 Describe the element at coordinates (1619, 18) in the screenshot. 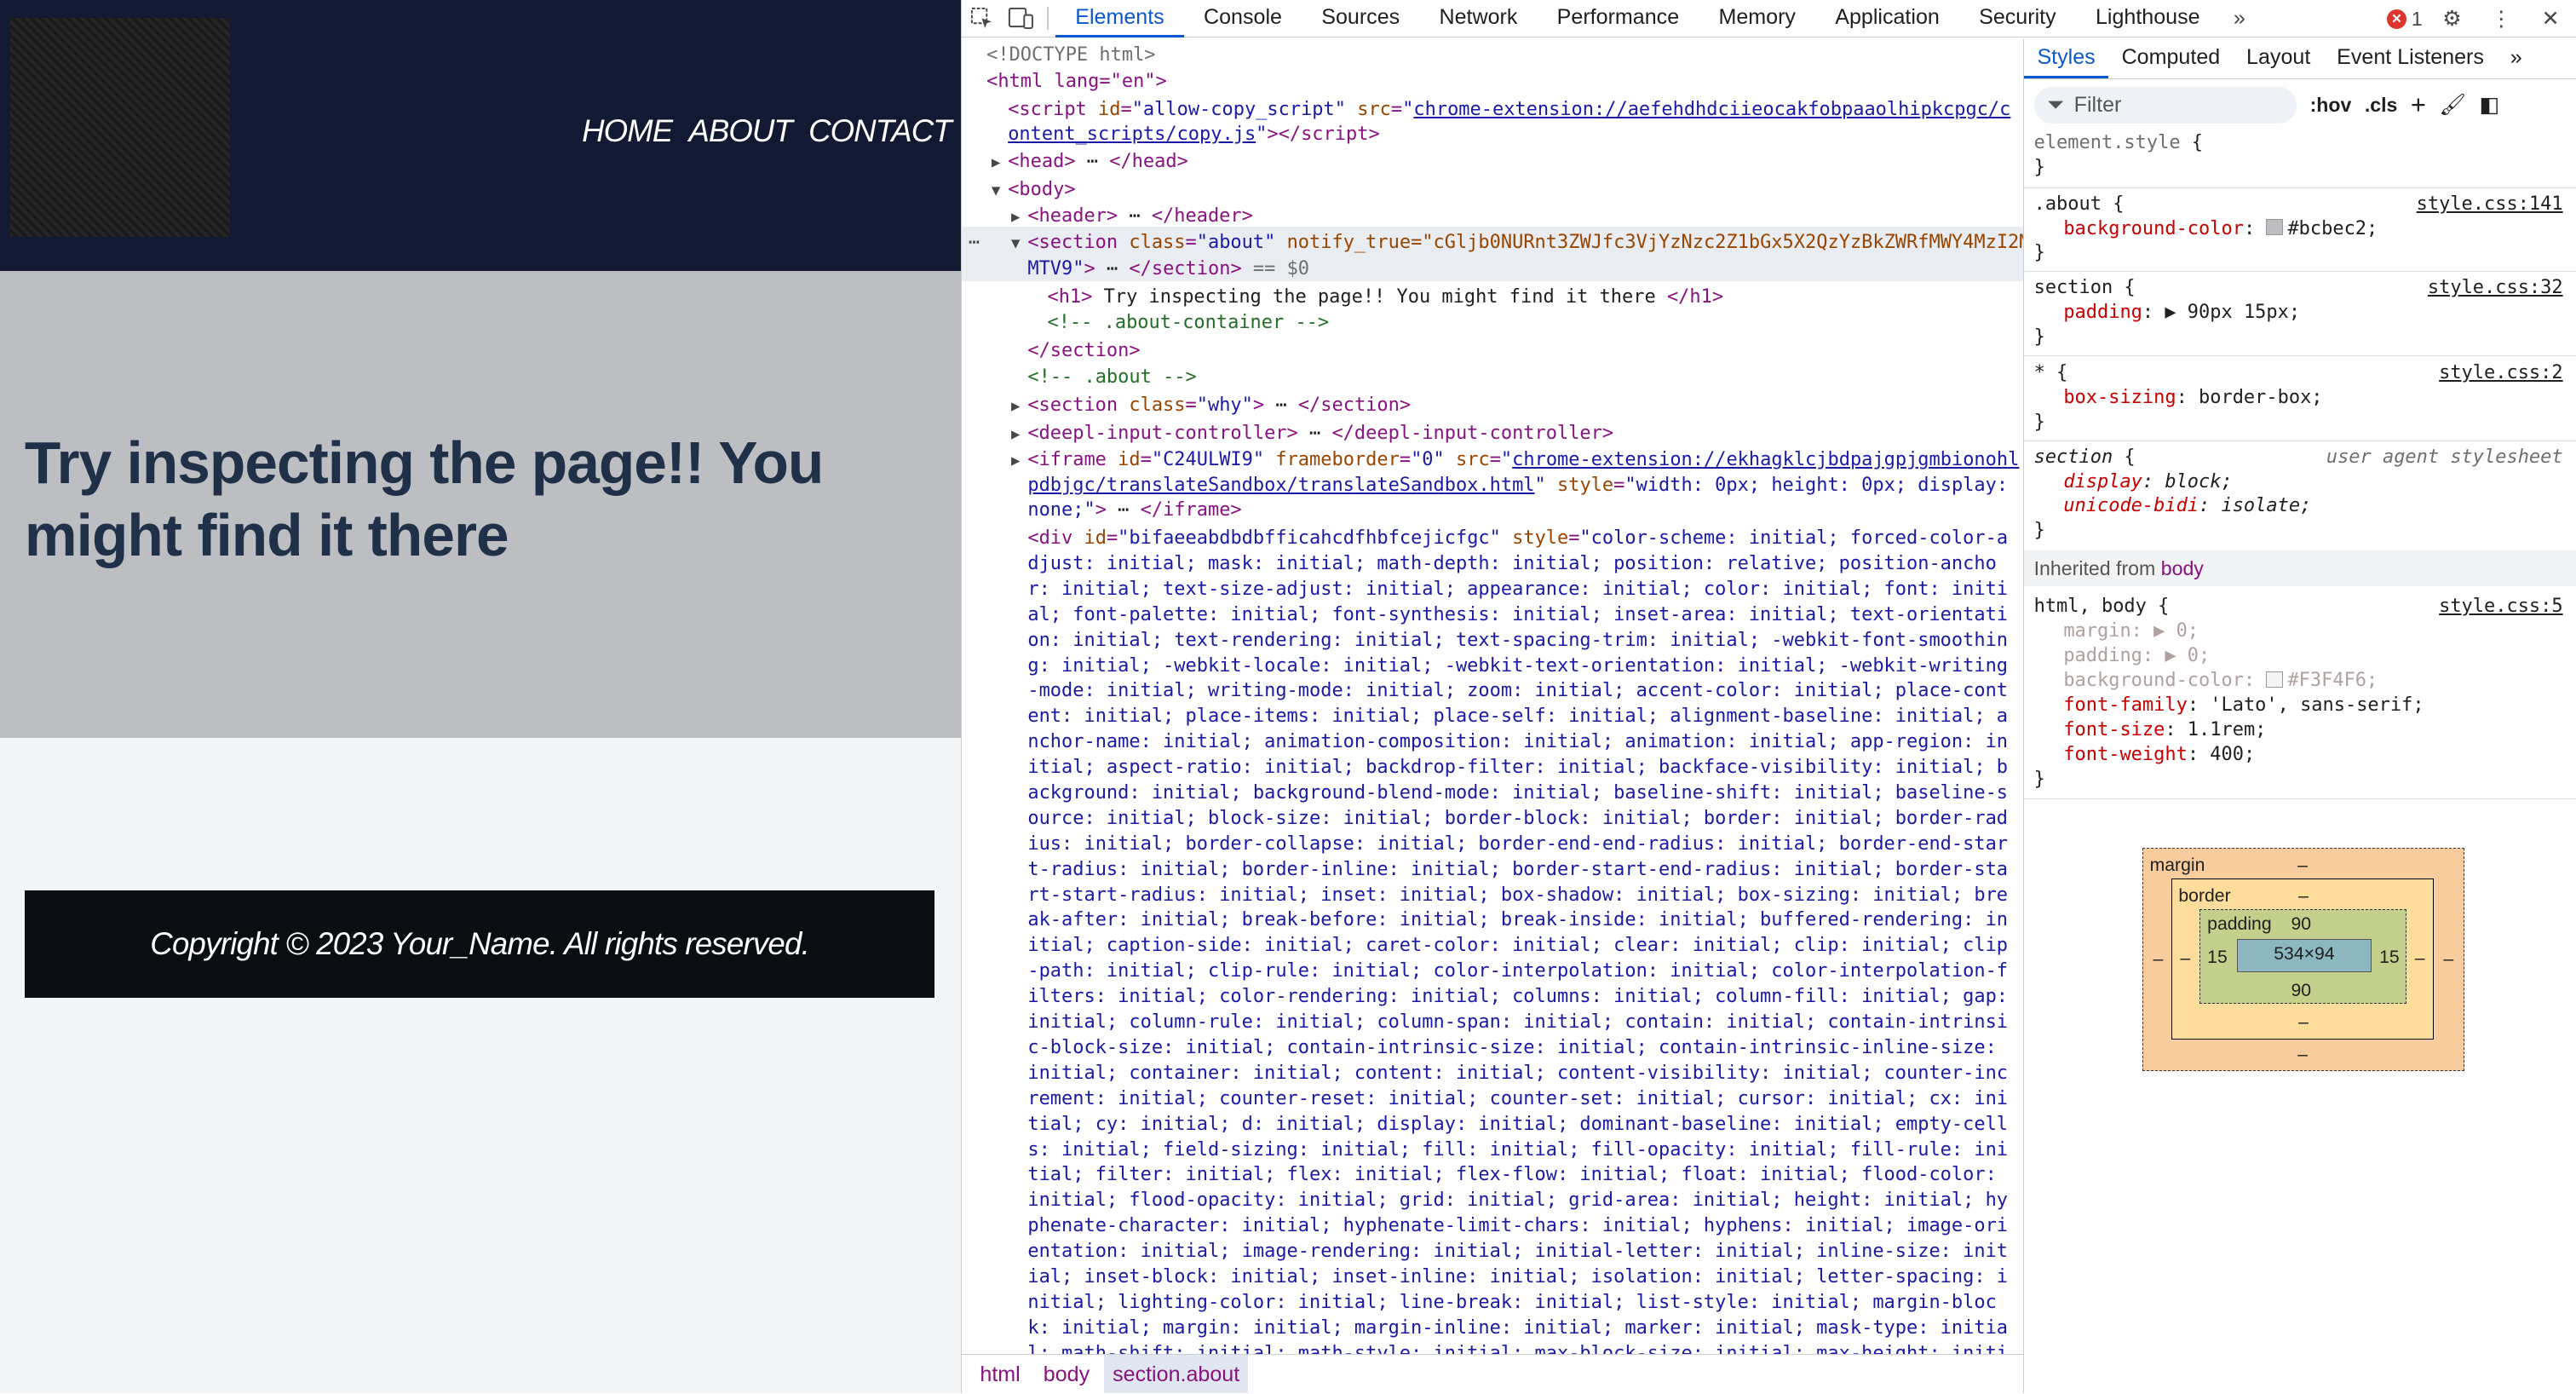

I see `tab-performance: Performance` at that location.